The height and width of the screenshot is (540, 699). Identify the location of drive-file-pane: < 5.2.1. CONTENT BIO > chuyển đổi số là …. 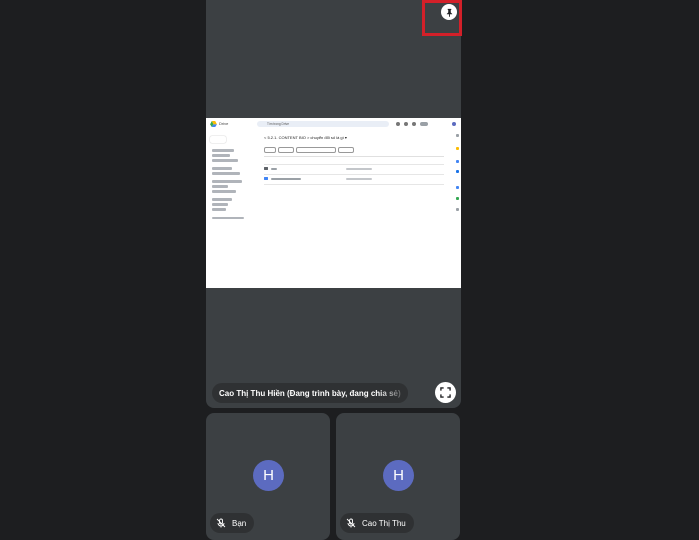
(356, 209).